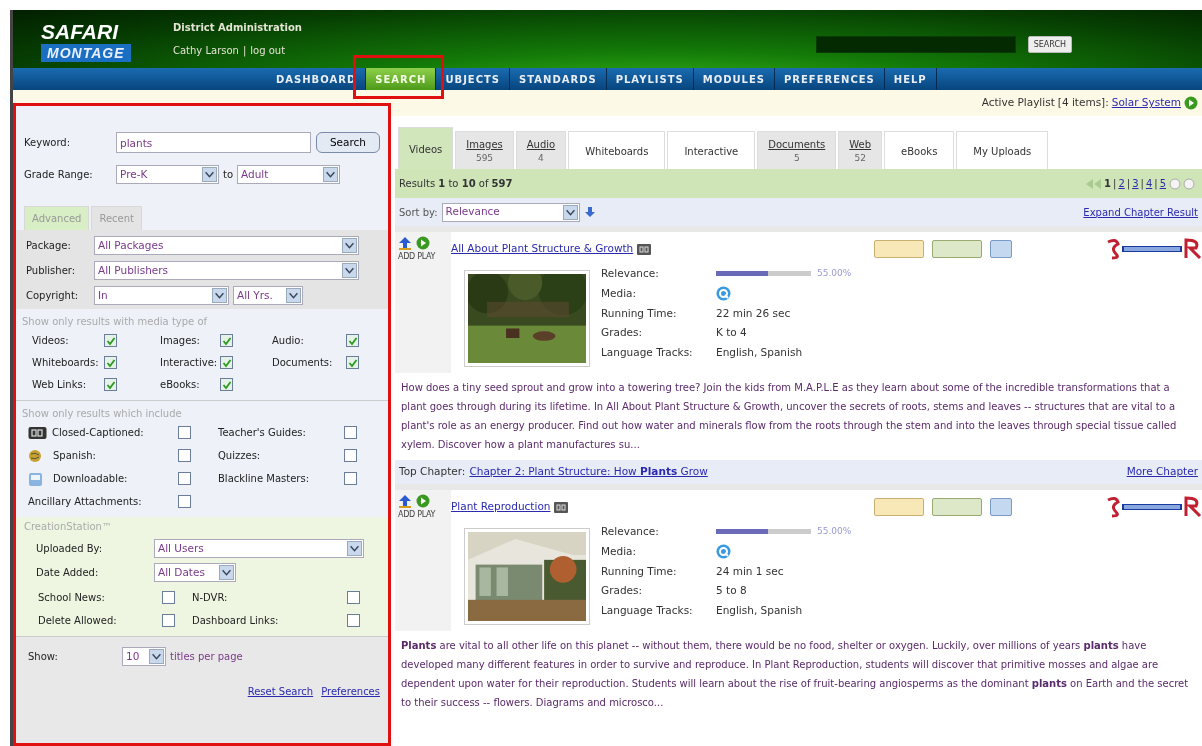  Describe the element at coordinates (350, 691) in the screenshot. I see `text-link: Preferences` at that location.